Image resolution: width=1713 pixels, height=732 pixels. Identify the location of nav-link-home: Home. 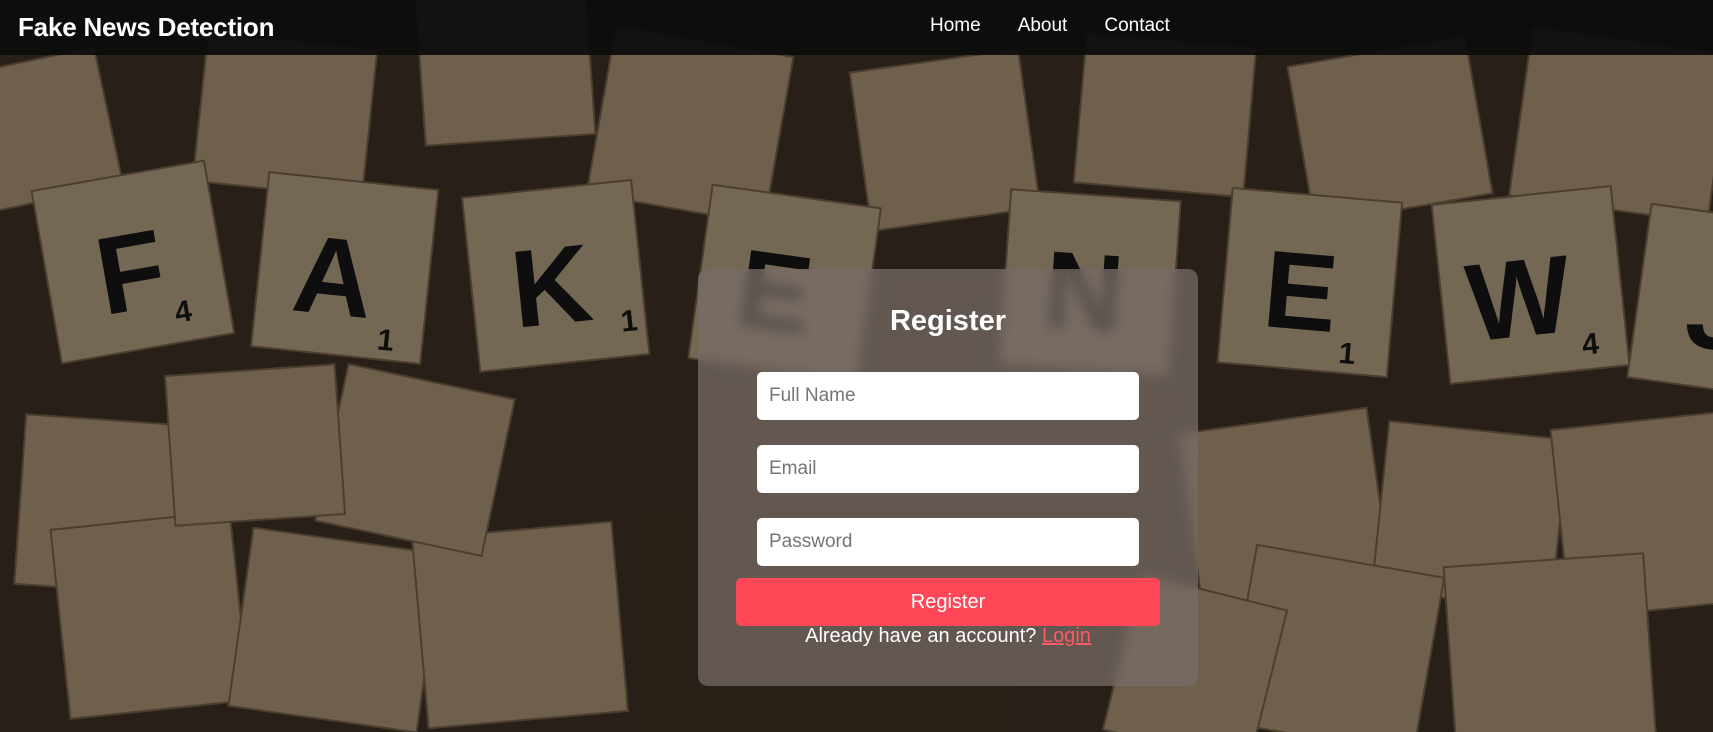
(955, 26).